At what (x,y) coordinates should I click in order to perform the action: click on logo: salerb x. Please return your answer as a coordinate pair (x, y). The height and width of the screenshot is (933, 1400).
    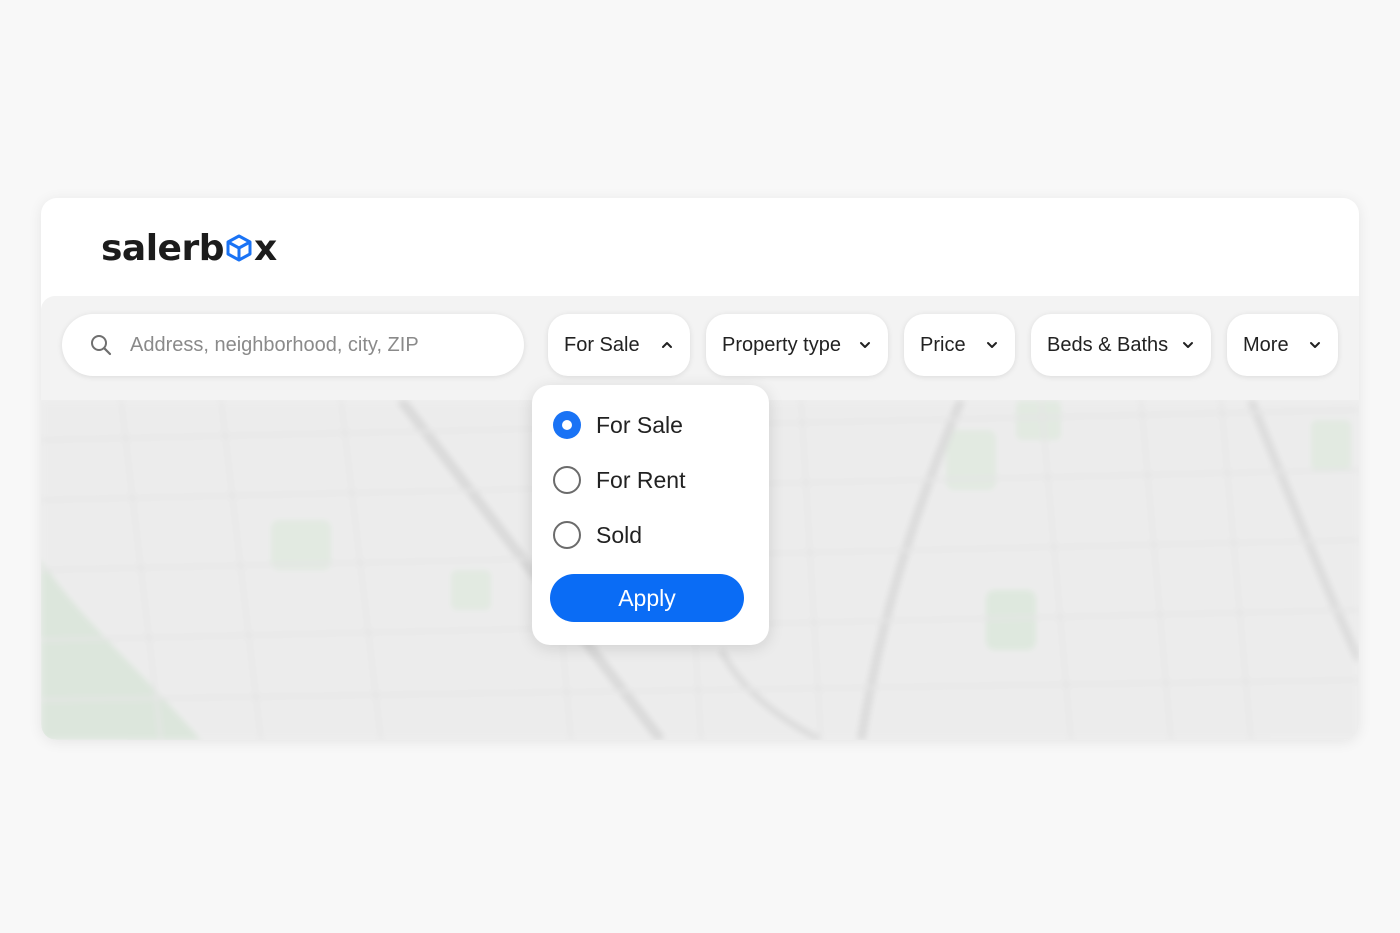
    Looking at the image, I should click on (189, 248).